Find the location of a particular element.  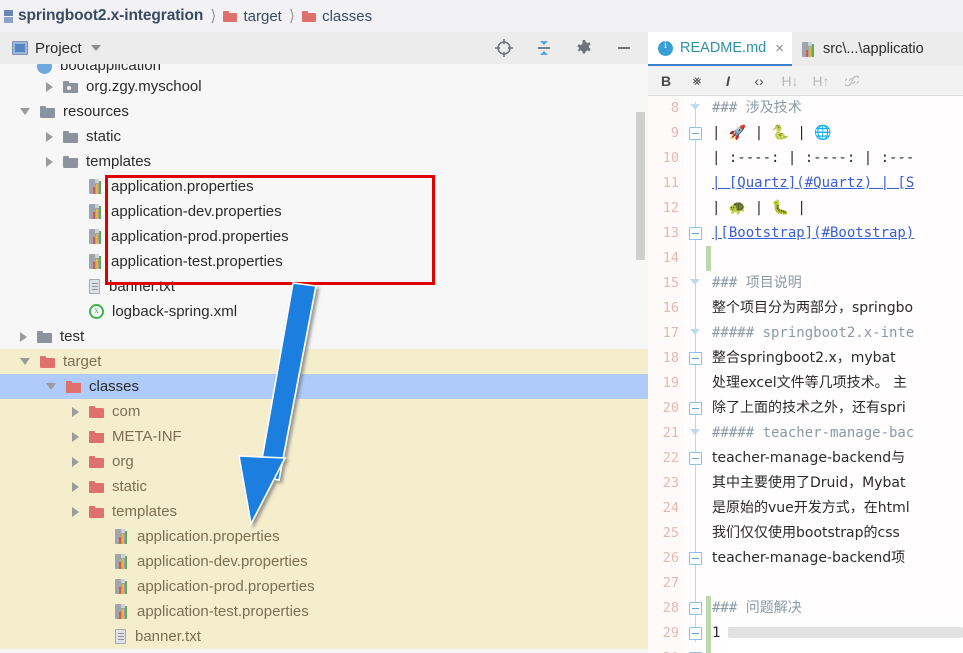

link-button is located at coordinates (852, 81).